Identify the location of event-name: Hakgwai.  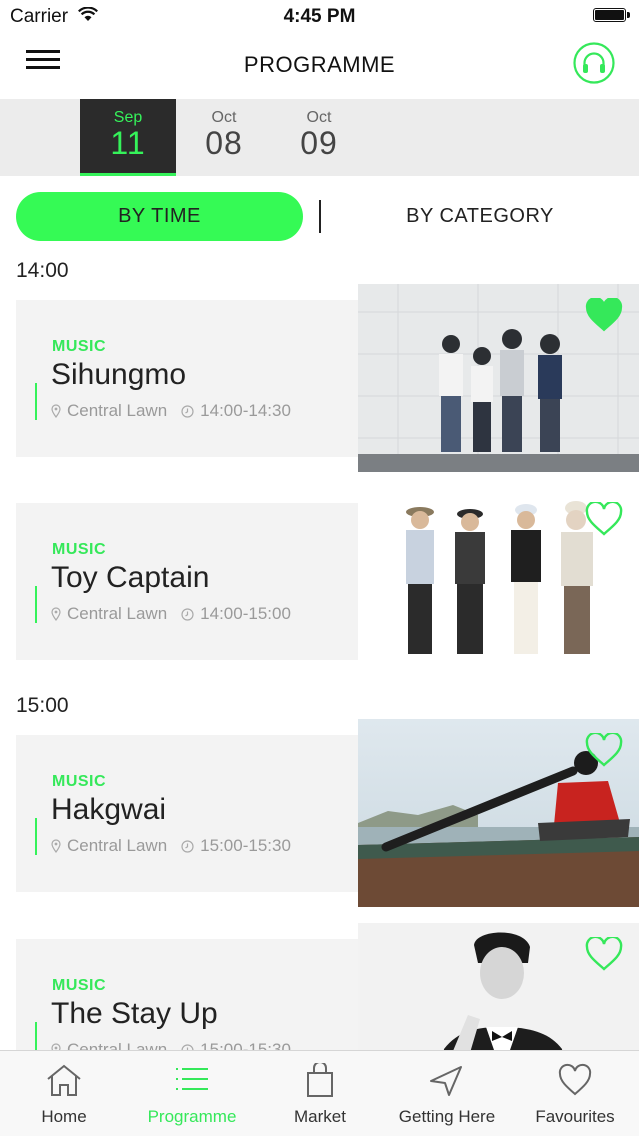
(109, 809).